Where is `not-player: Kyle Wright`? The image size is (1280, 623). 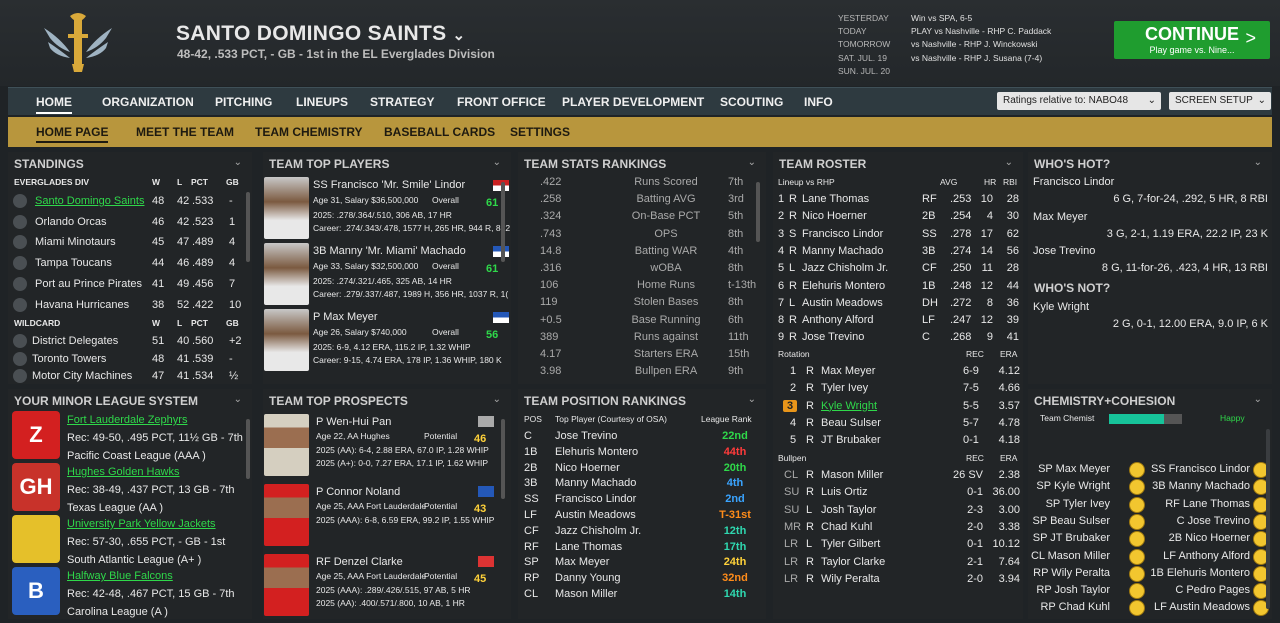
not-player: Kyle Wright is located at coordinates (1061, 307).